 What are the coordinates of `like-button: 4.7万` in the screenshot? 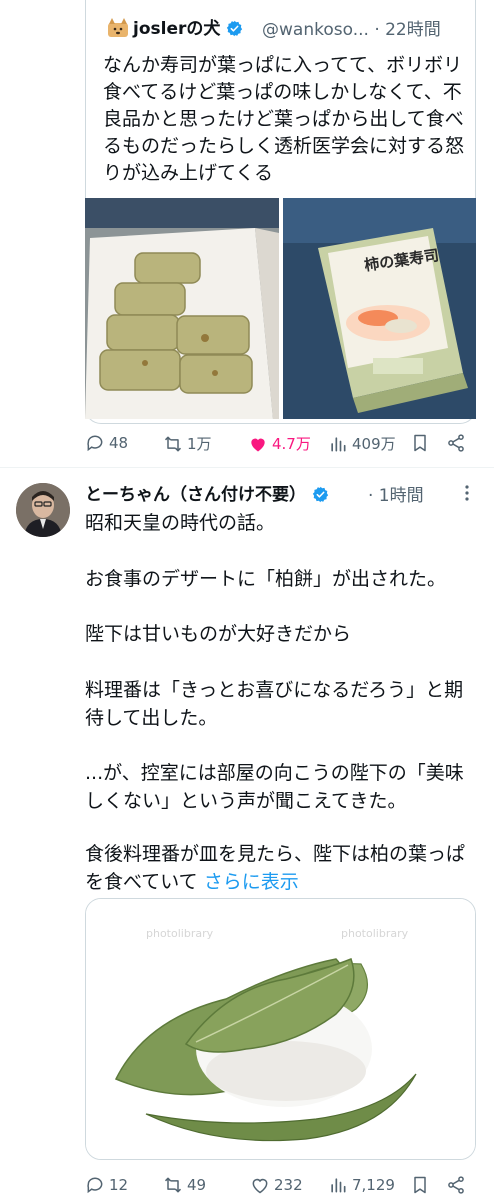 It's located at (279, 443).